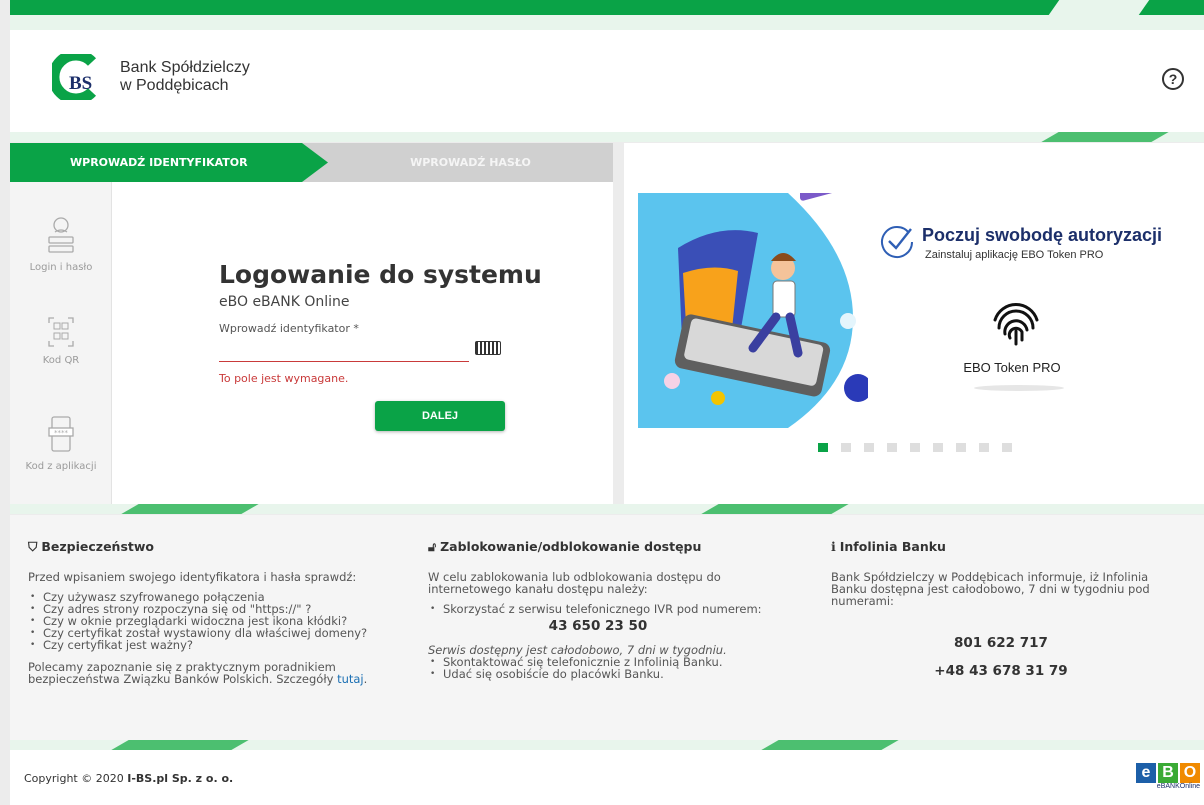  What do you see at coordinates (1001, 671) in the screenshot?
I see `hotline-phone-2: +48 43 678 31 79` at bounding box center [1001, 671].